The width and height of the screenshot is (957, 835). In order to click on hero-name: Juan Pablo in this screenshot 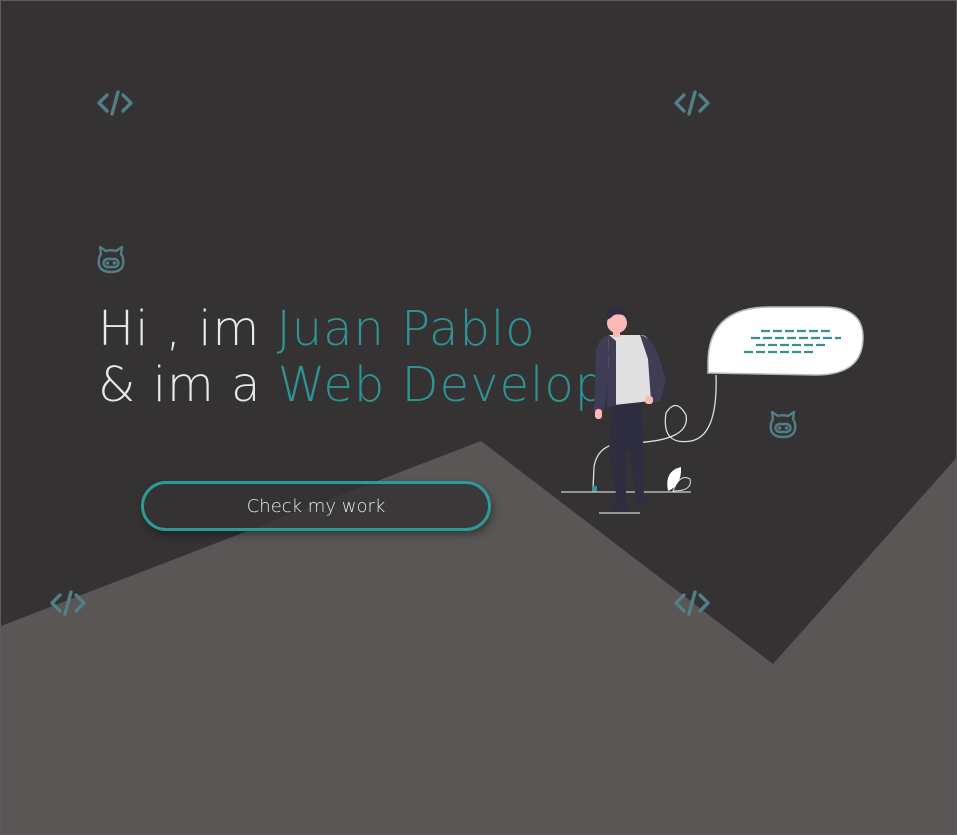, I will do `click(406, 329)`.